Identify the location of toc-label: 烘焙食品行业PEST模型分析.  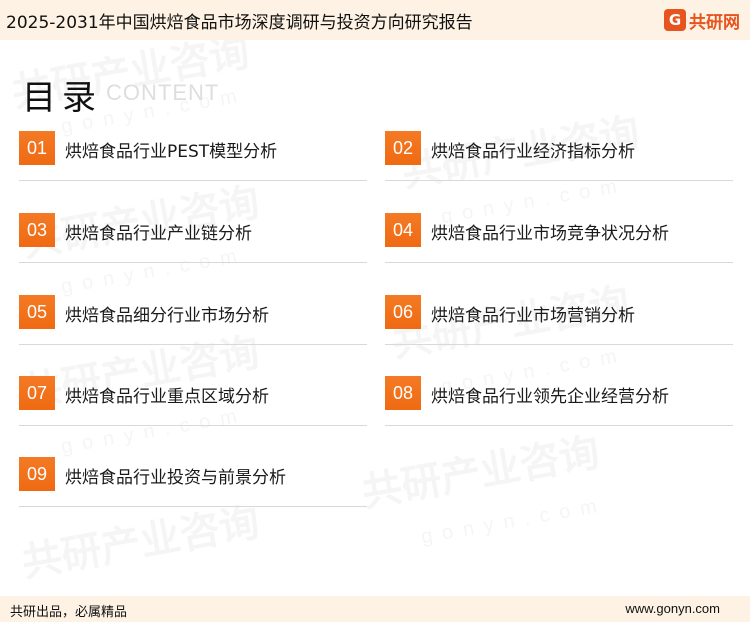
(171, 152).